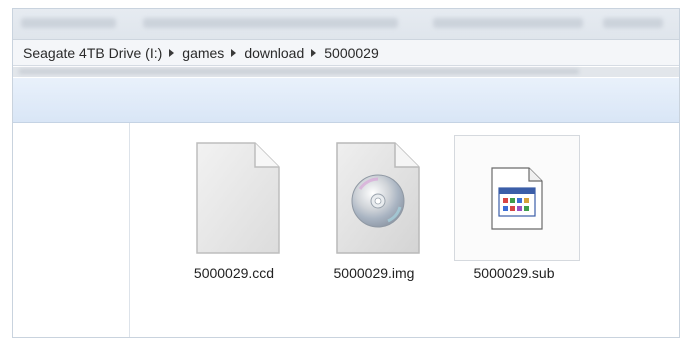 The image size is (680, 339). I want to click on blank-document-icon, so click(238, 198).